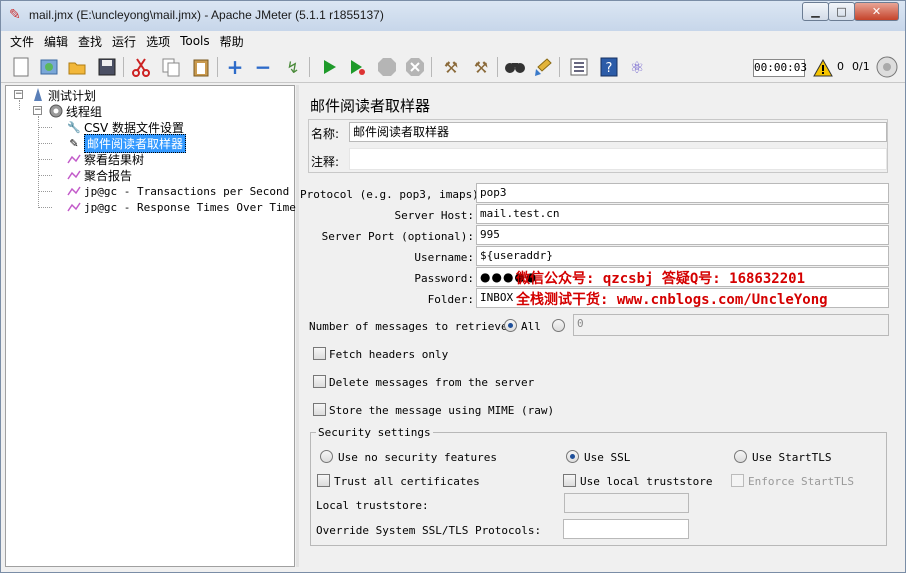 The height and width of the screenshot is (573, 906). I want to click on window-controls: ▁ □ ✕, so click(850, 11).